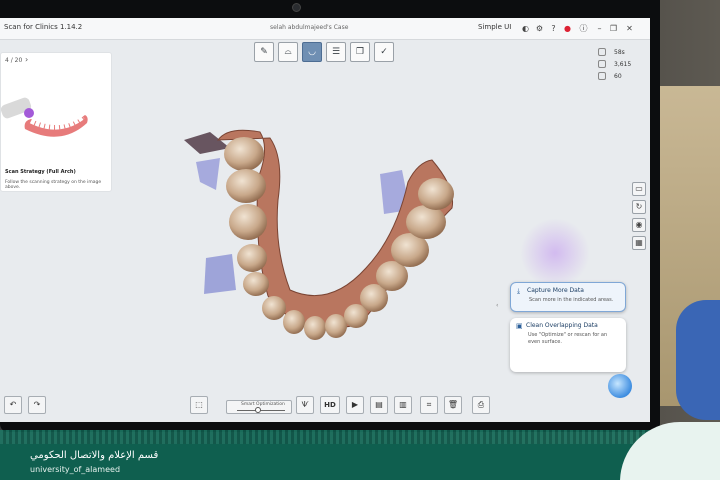 The width and height of the screenshot is (720, 480). I want to click on tip-title: Capture More Data, so click(555, 290).